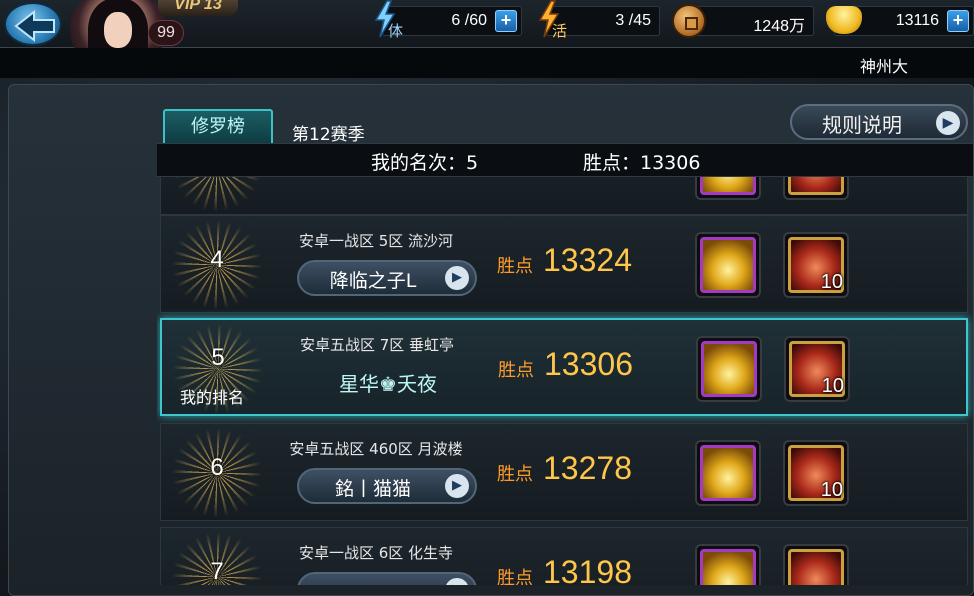 The height and width of the screenshot is (596, 974). Describe the element at coordinates (844, 20) in the screenshot. I see `gold-ingot-icon` at that location.